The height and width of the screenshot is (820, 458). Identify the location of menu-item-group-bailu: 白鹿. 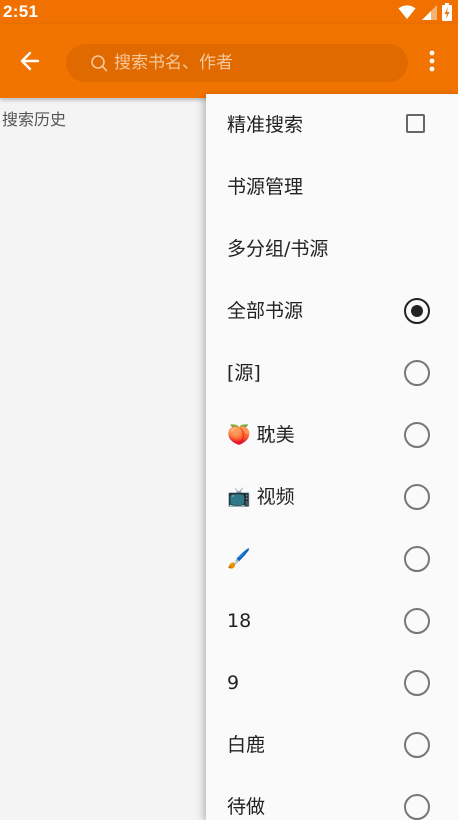
(332, 745).